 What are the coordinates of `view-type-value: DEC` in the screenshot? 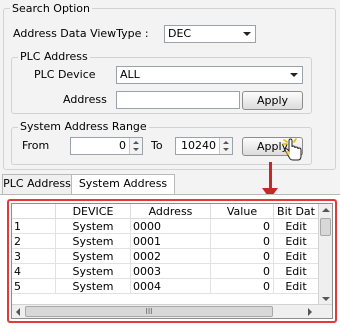 It's located at (180, 33).